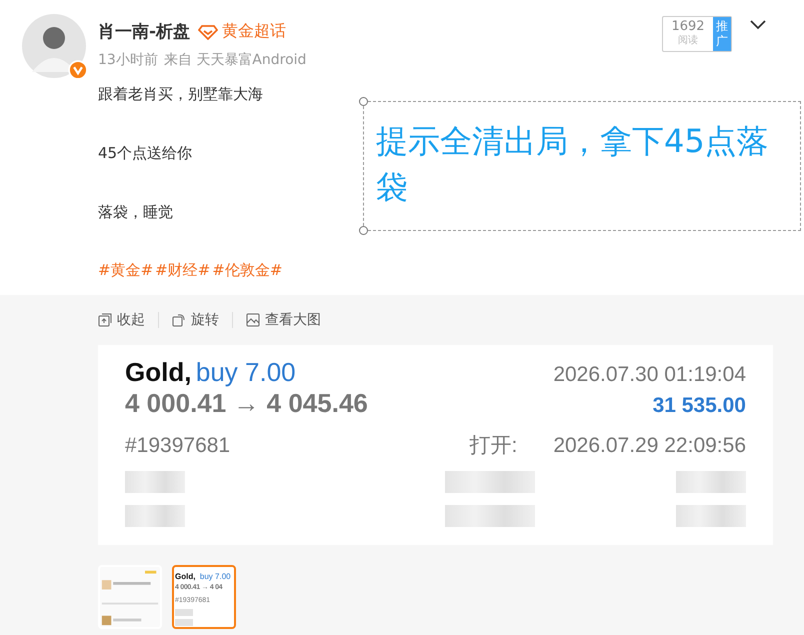 Image resolution: width=804 pixels, height=635 pixels. I want to click on thumbnail-text: buy 7.00, so click(215, 576).